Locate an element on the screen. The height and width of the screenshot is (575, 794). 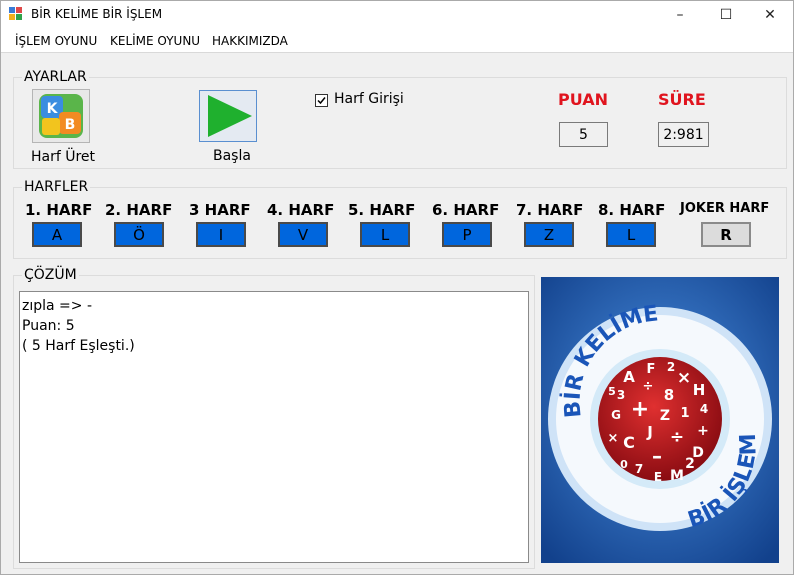
maximize-icon: ☐ is located at coordinates (726, 15).